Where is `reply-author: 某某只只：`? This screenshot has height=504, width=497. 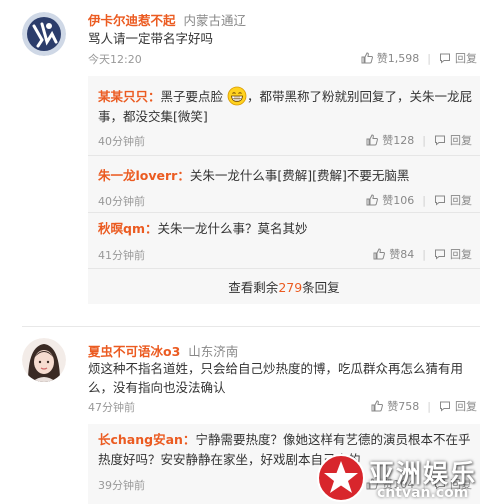 reply-author: 某某只只： is located at coordinates (129, 96).